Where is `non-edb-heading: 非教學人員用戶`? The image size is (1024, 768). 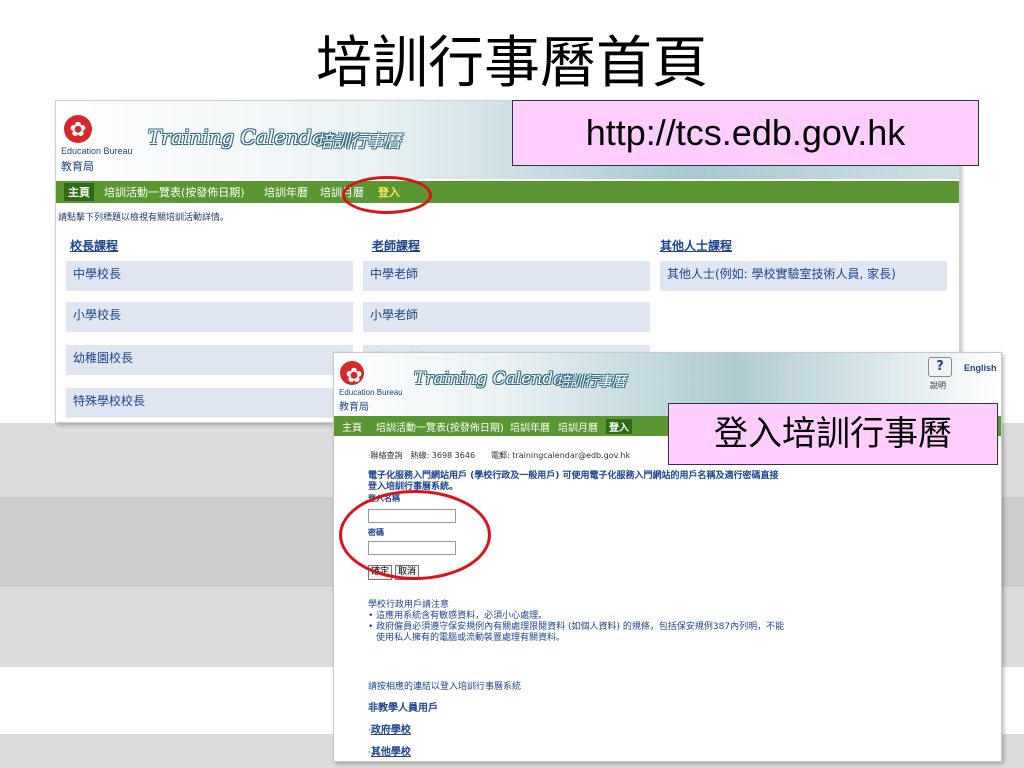
non-edb-heading: 非教學人員用戶 is located at coordinates (403, 708).